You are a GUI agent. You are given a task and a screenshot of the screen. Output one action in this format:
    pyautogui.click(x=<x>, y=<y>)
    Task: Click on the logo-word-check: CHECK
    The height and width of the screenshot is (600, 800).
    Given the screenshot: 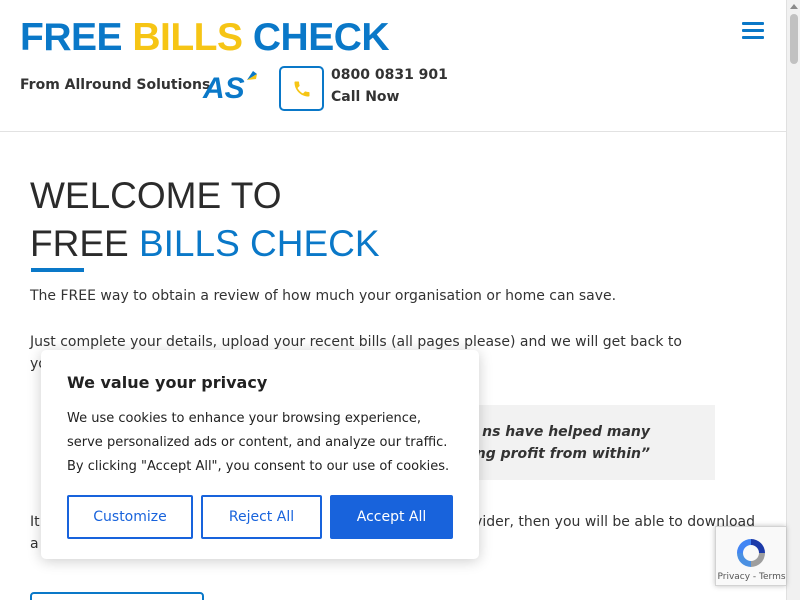 What is the action you would take?
    pyautogui.click(x=321, y=37)
    